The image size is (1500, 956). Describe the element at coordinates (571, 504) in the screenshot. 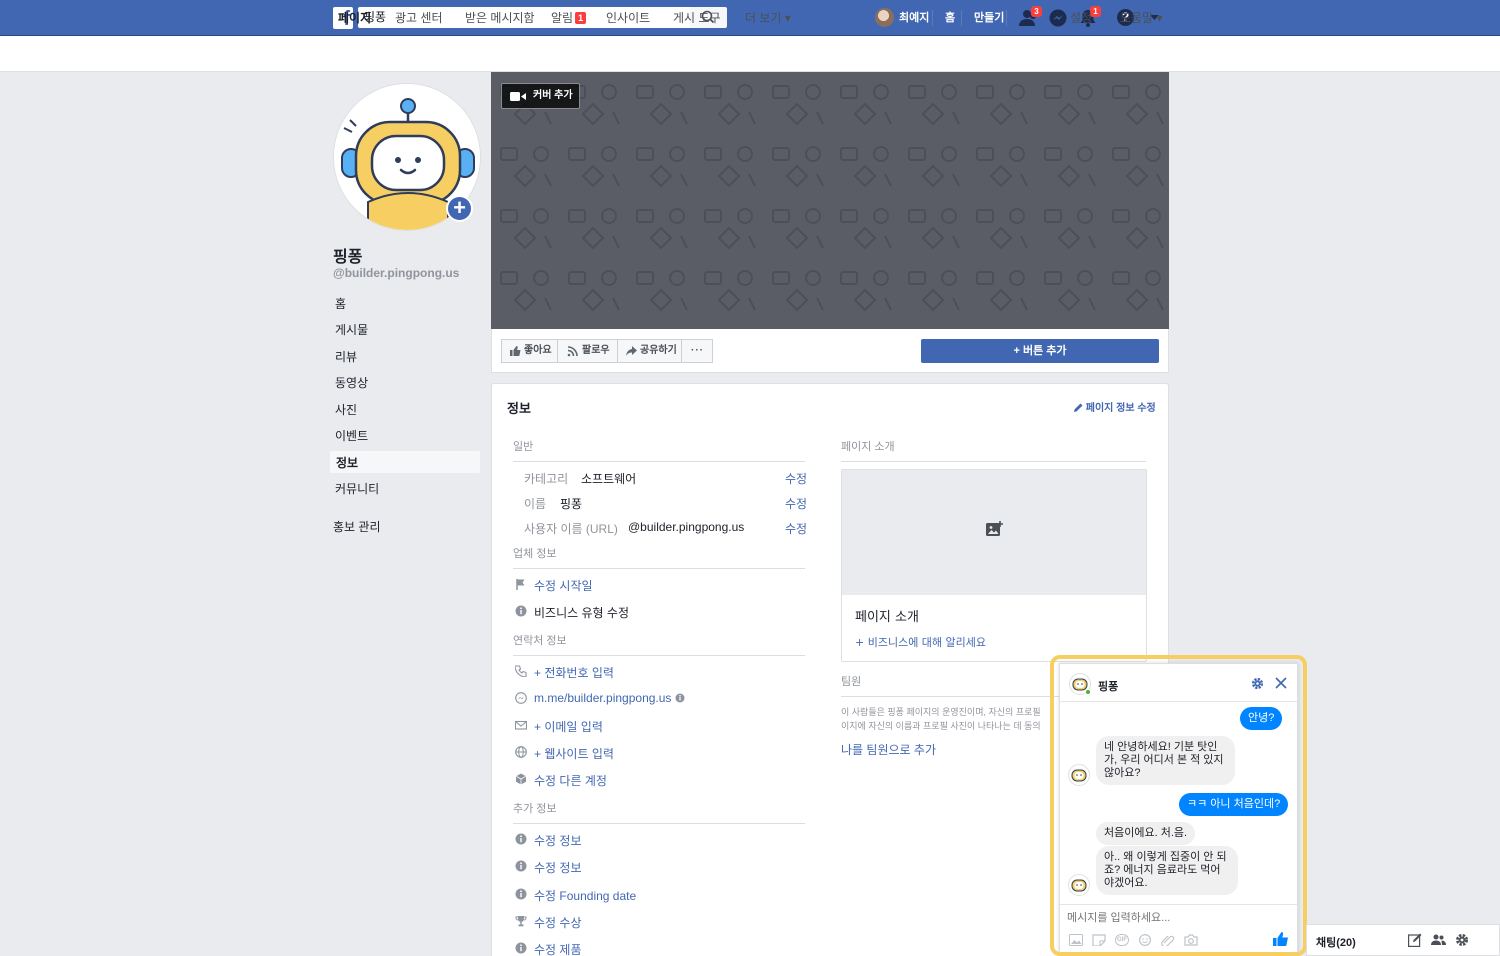

I see `name-value: 핑퐁` at that location.